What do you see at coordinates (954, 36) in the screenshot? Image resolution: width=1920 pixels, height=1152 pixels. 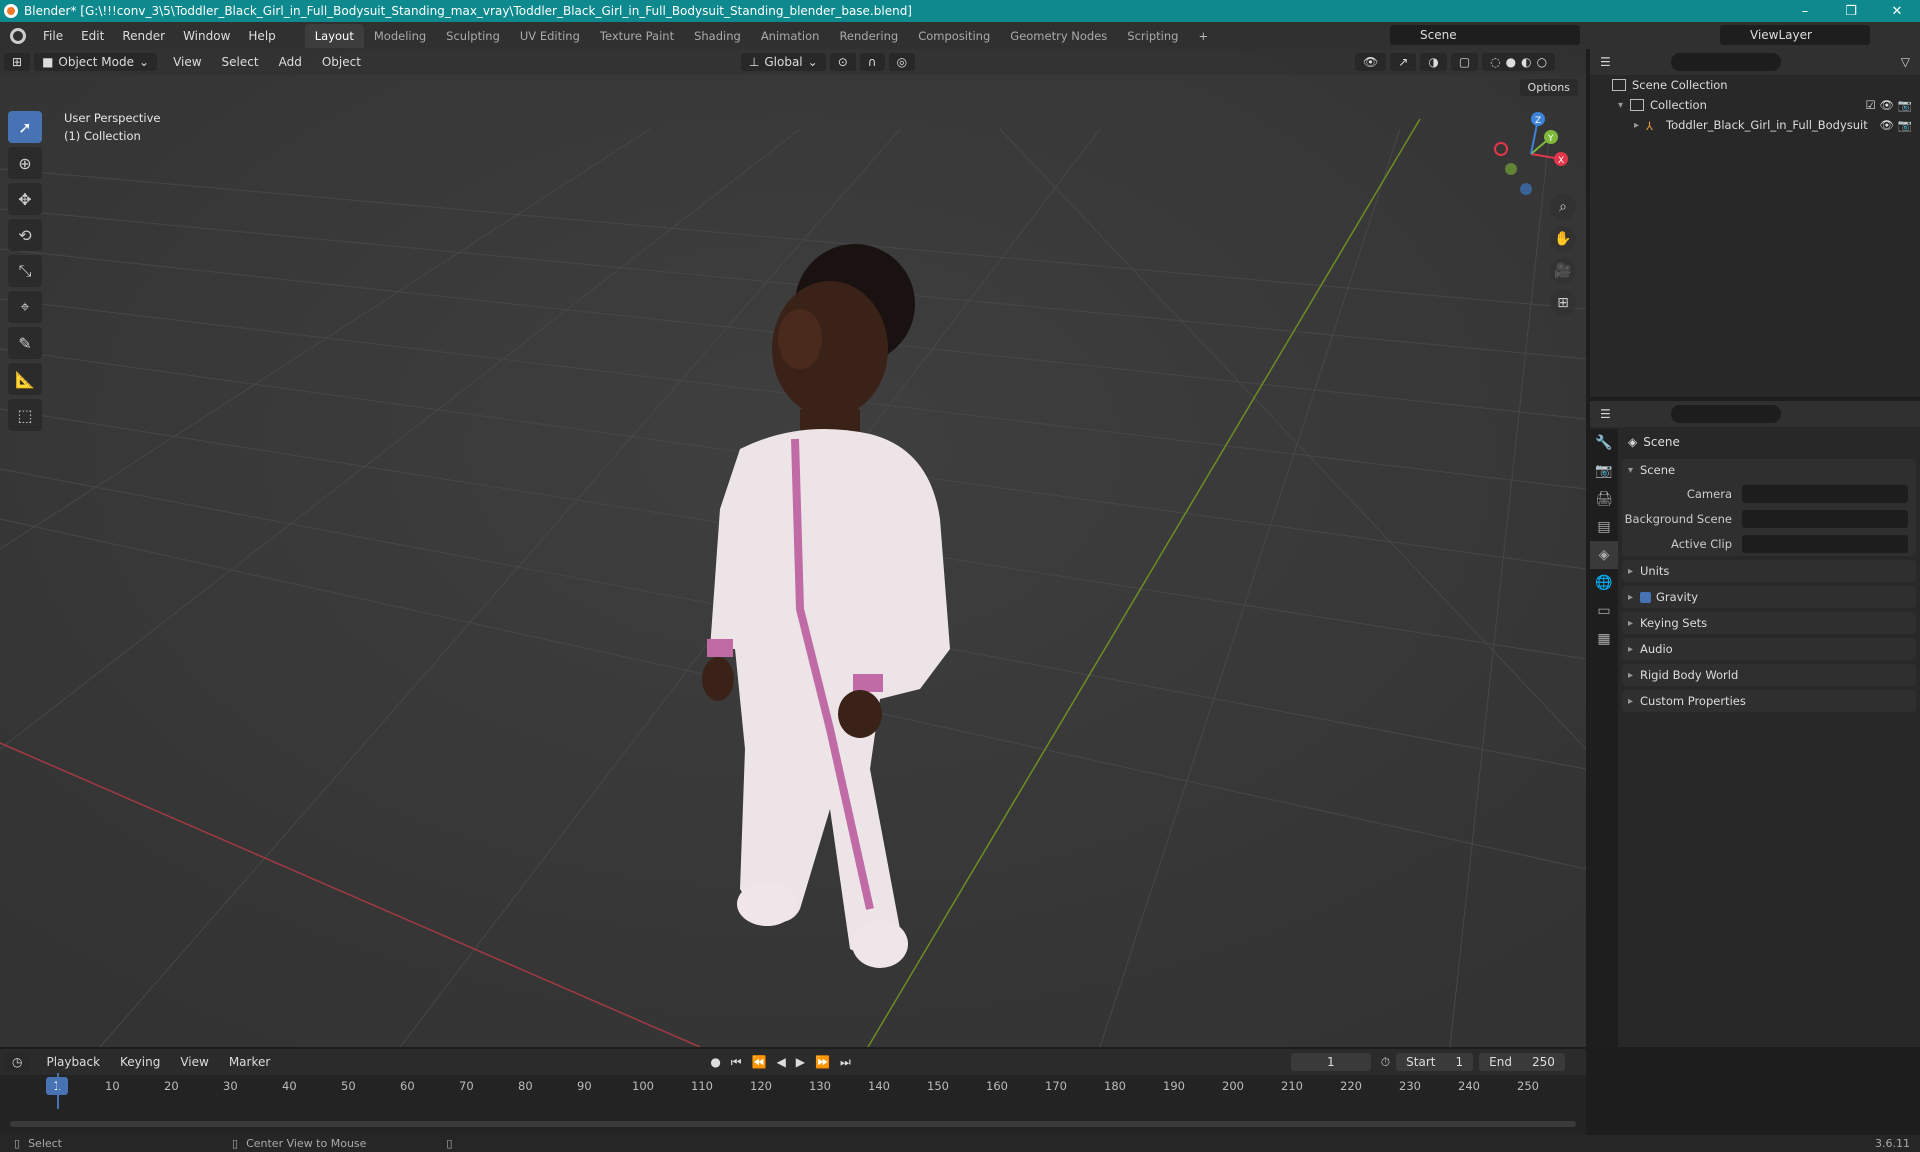 I see `tab-compositing: Compositing` at bounding box center [954, 36].